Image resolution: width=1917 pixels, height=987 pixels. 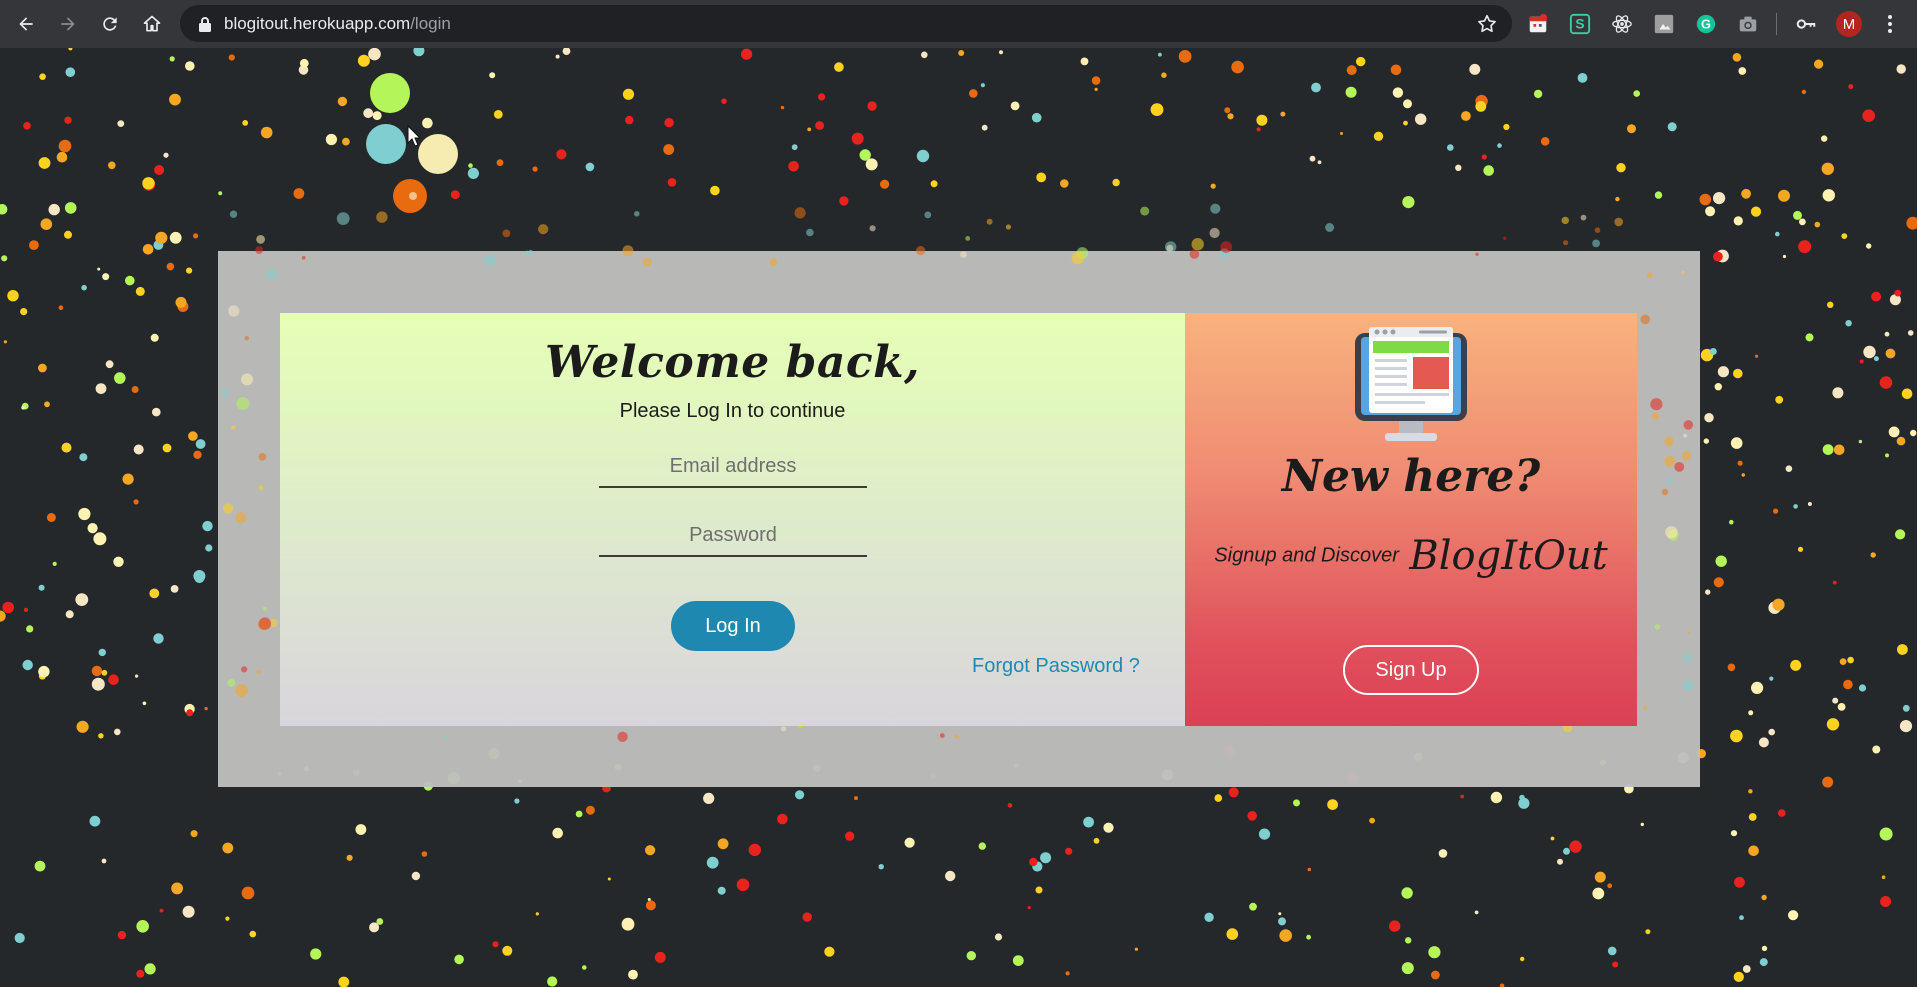 I want to click on lock-icon, so click(x=205, y=24).